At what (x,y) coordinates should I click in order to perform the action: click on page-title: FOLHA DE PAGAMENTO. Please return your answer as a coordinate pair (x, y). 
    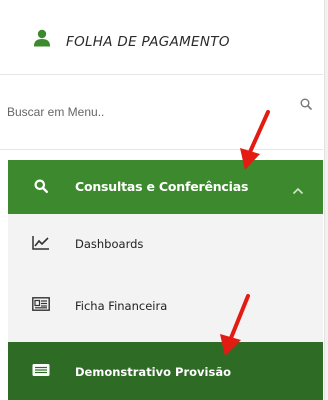
    Looking at the image, I should click on (148, 42).